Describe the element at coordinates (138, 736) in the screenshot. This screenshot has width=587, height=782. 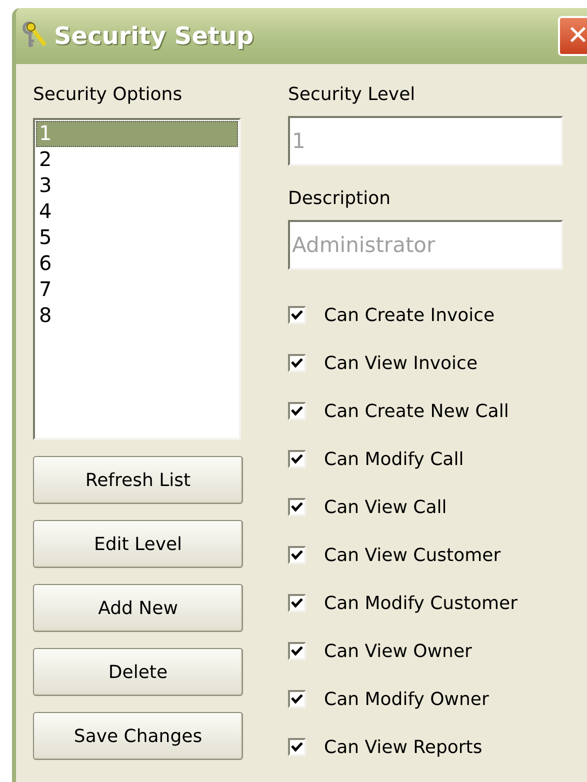
I see `action-button: Save Changes` at that location.